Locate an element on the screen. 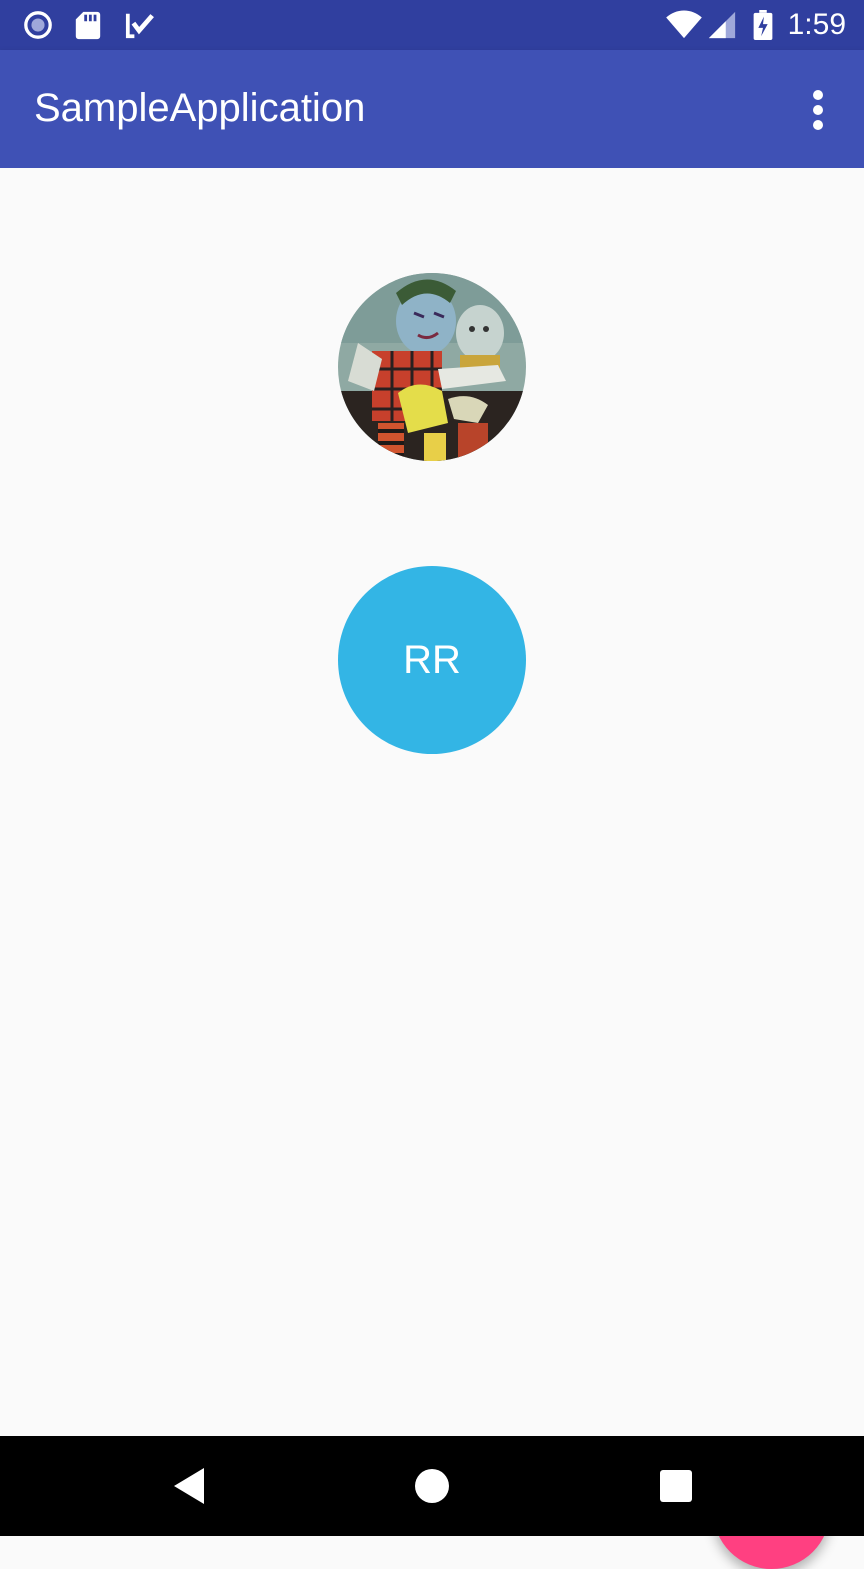 The width and height of the screenshot is (864, 1569). app-bar: SampleApplication is located at coordinates (432, 109).